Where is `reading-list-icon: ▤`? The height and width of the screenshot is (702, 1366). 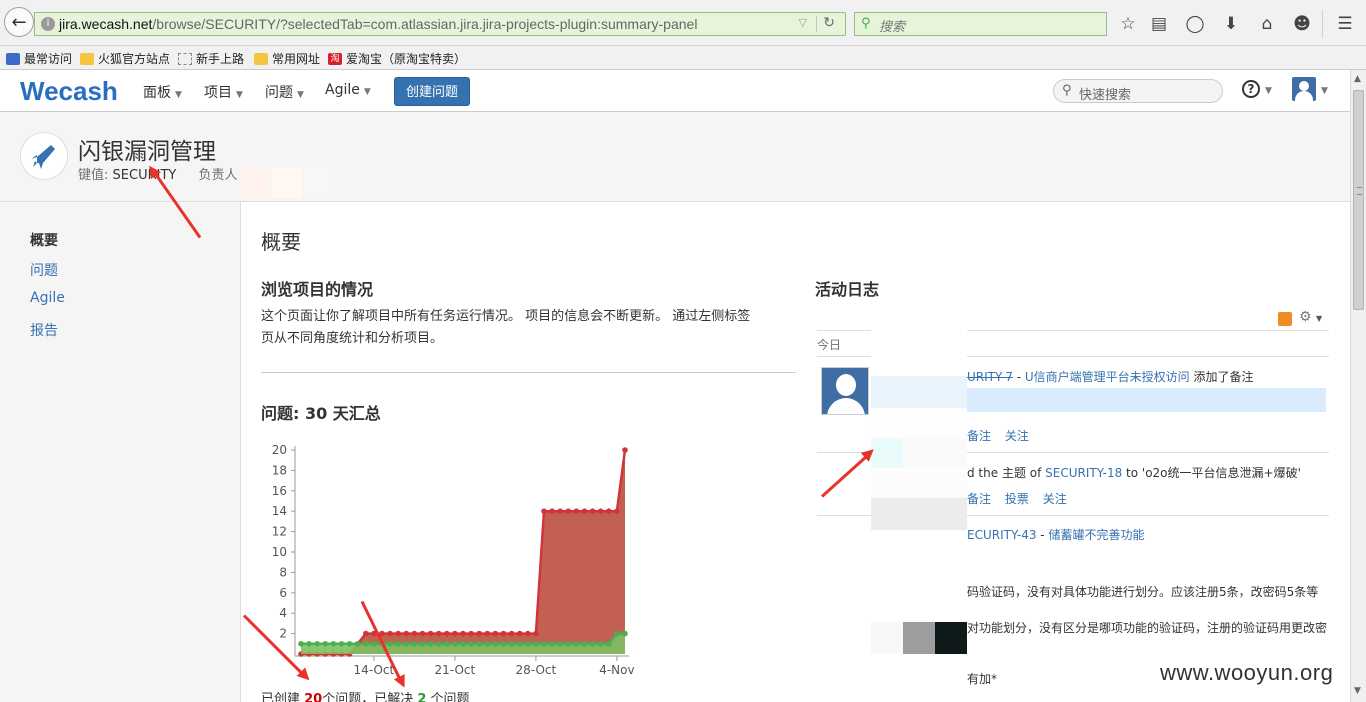
reading-list-icon: ▤ is located at coordinates (1159, 24).